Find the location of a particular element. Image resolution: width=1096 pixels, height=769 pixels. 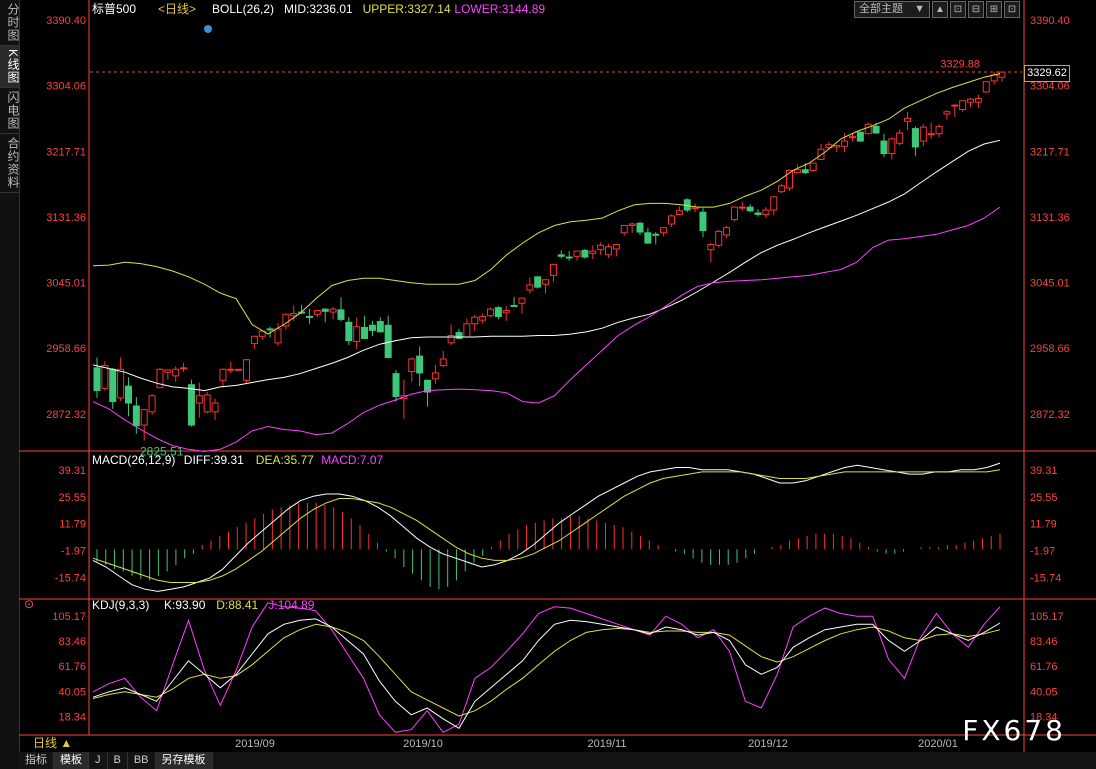

kdj-j-line is located at coordinates (546, 667).